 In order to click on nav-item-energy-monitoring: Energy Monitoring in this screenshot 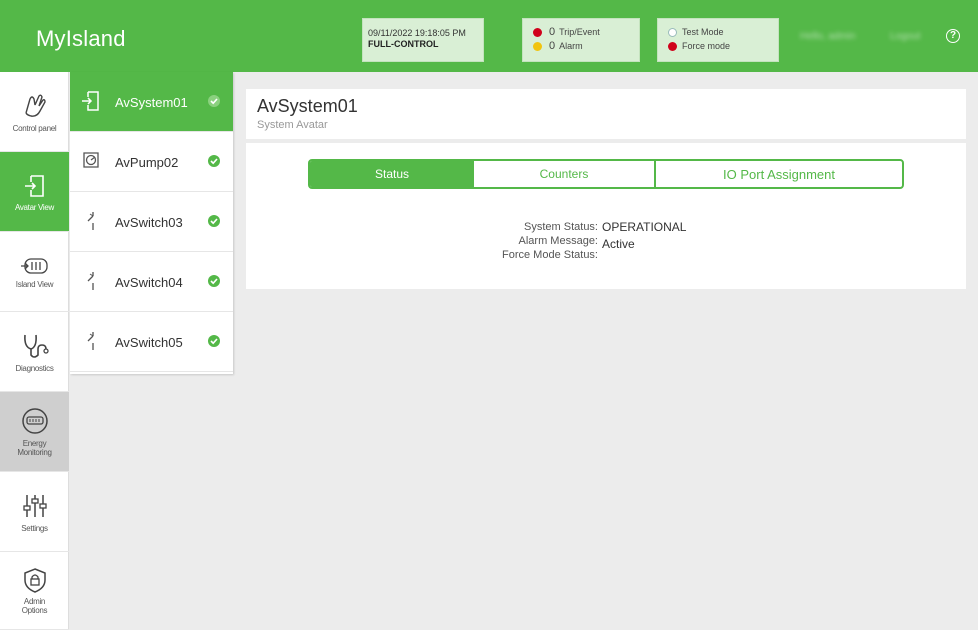, I will do `click(34, 432)`.